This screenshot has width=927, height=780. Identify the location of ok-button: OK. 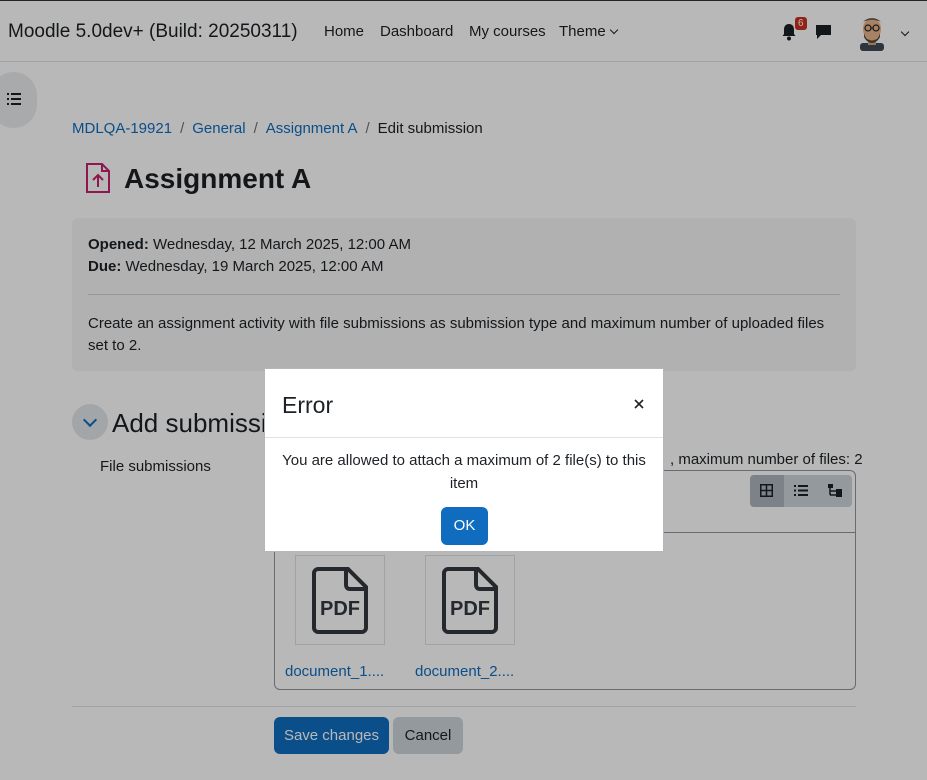
(464, 526).